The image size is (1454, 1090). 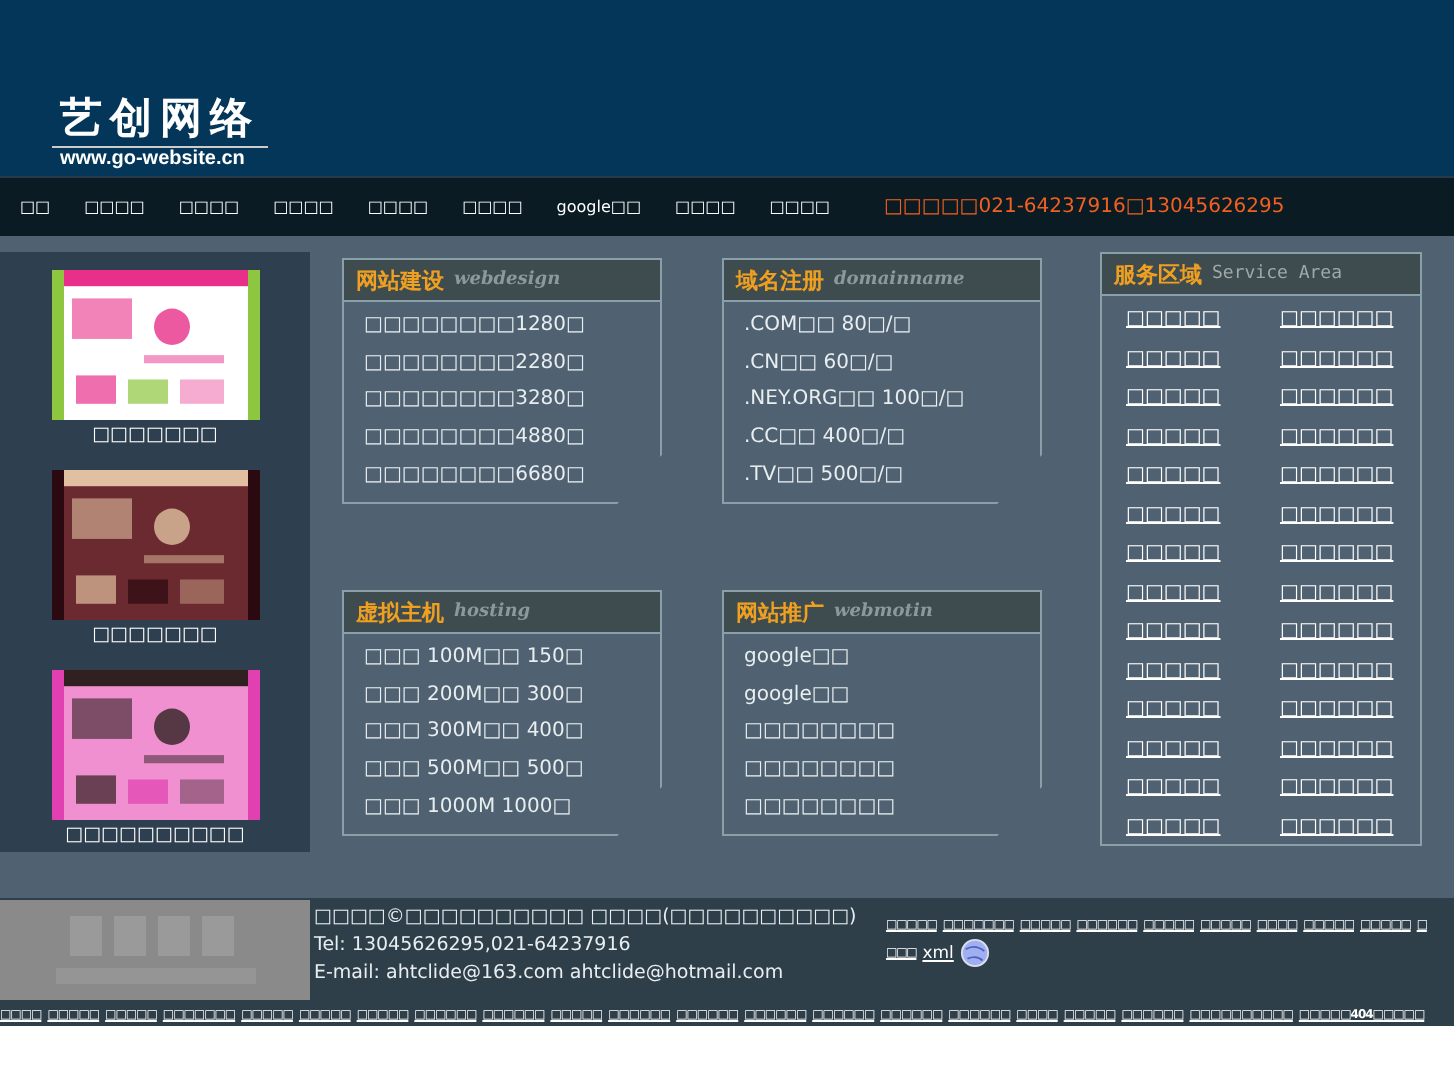 What do you see at coordinates (492, 612) in the screenshot?
I see `box-subtitle: hosting` at bounding box center [492, 612].